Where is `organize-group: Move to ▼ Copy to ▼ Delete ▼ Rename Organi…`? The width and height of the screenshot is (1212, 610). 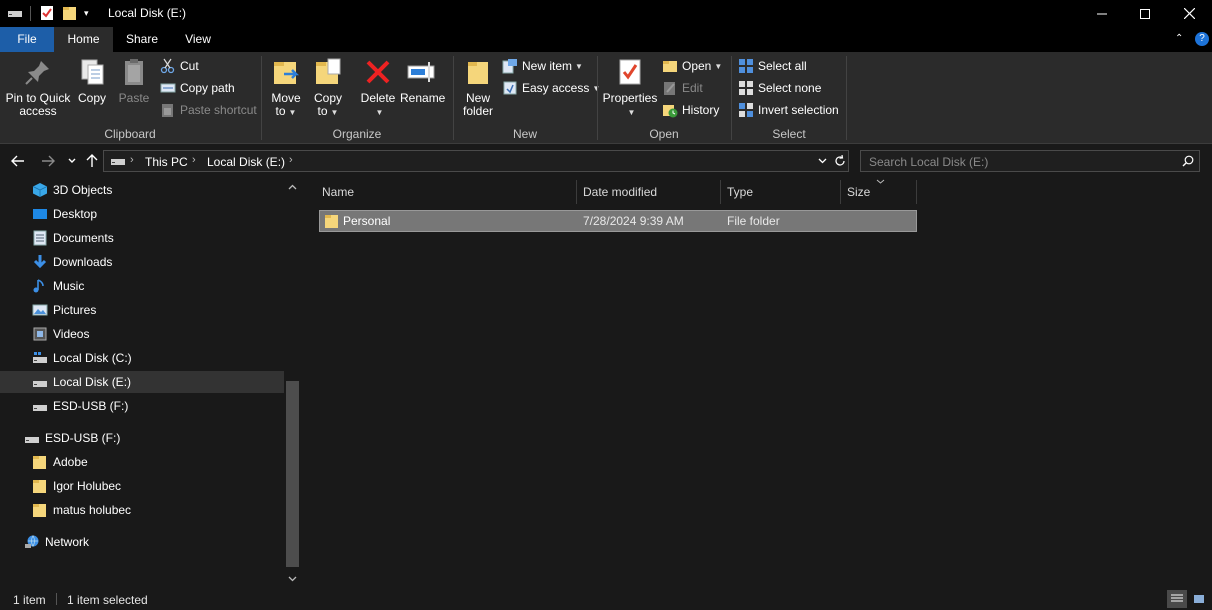 organize-group: Move to ▼ Copy to ▼ Delete ▼ Rename Organi… is located at coordinates (357, 98).